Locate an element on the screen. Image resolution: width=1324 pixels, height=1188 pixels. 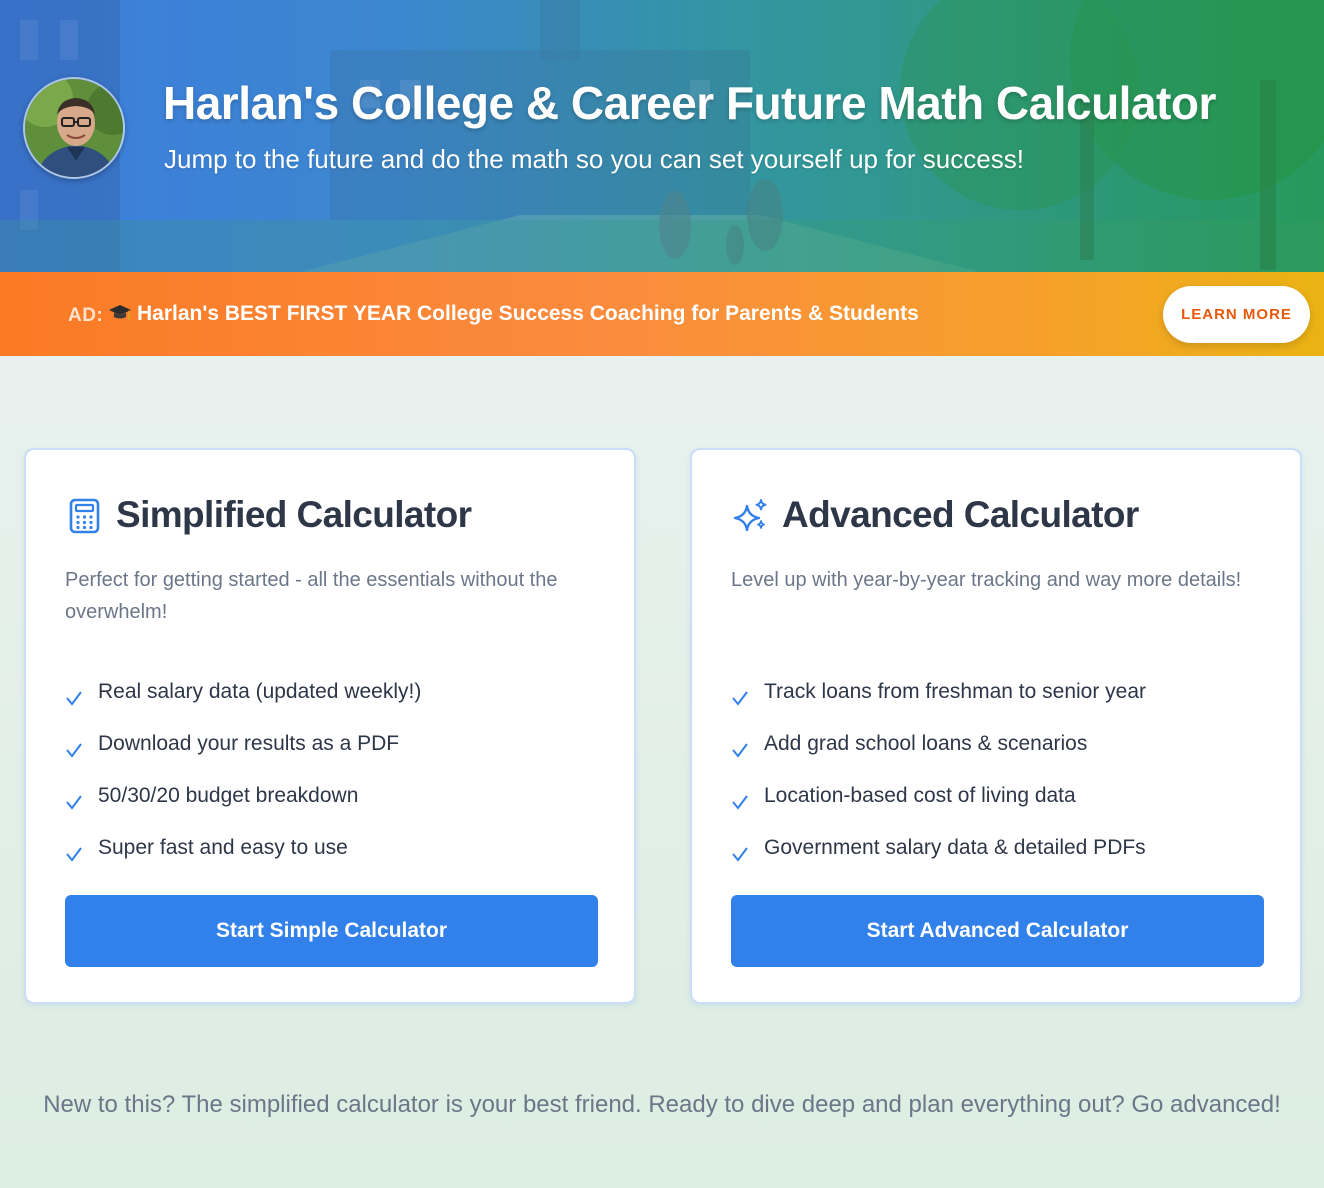
feature-item: Super fast and easy to use is located at coordinates (243, 848).